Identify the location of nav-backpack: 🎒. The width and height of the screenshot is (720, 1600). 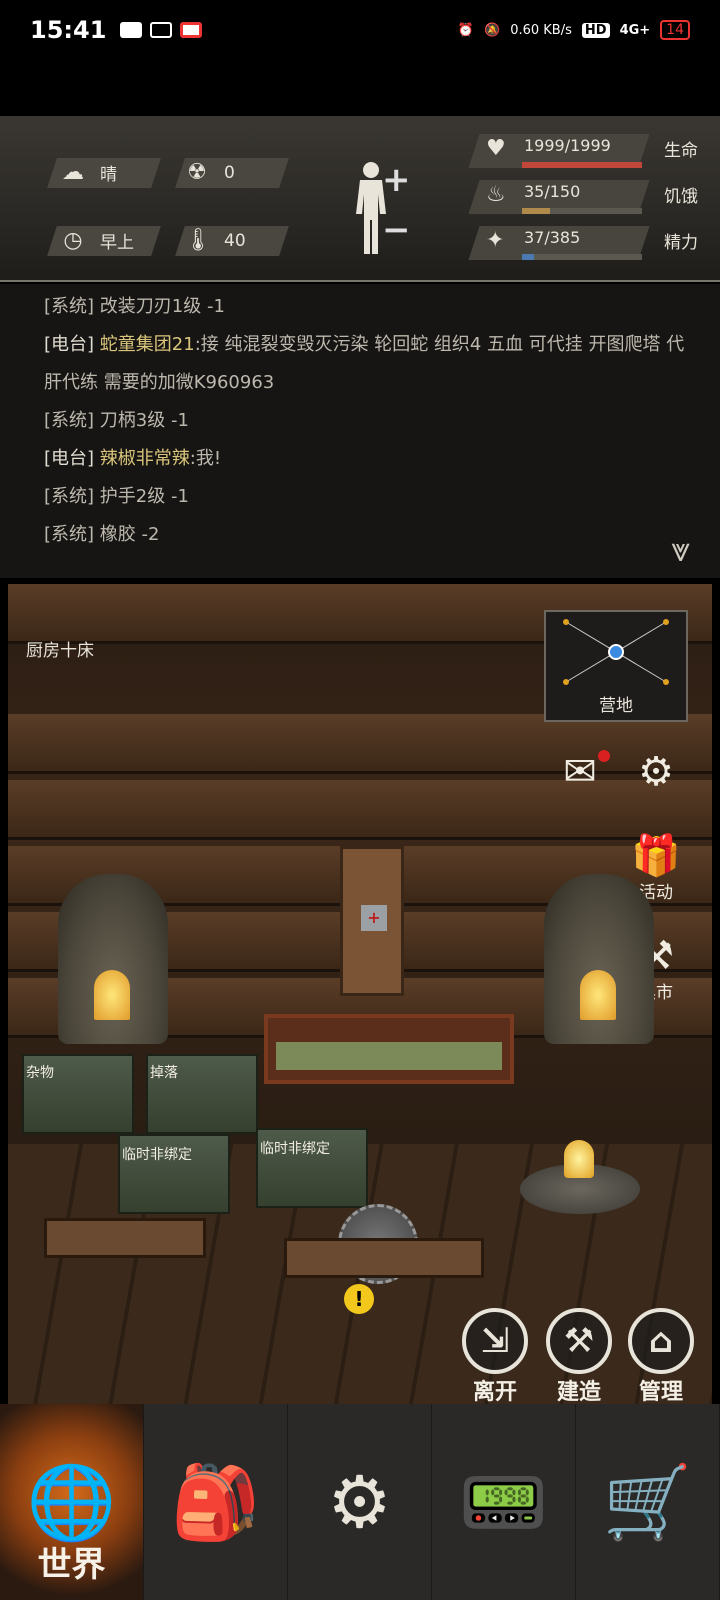
(216, 1502).